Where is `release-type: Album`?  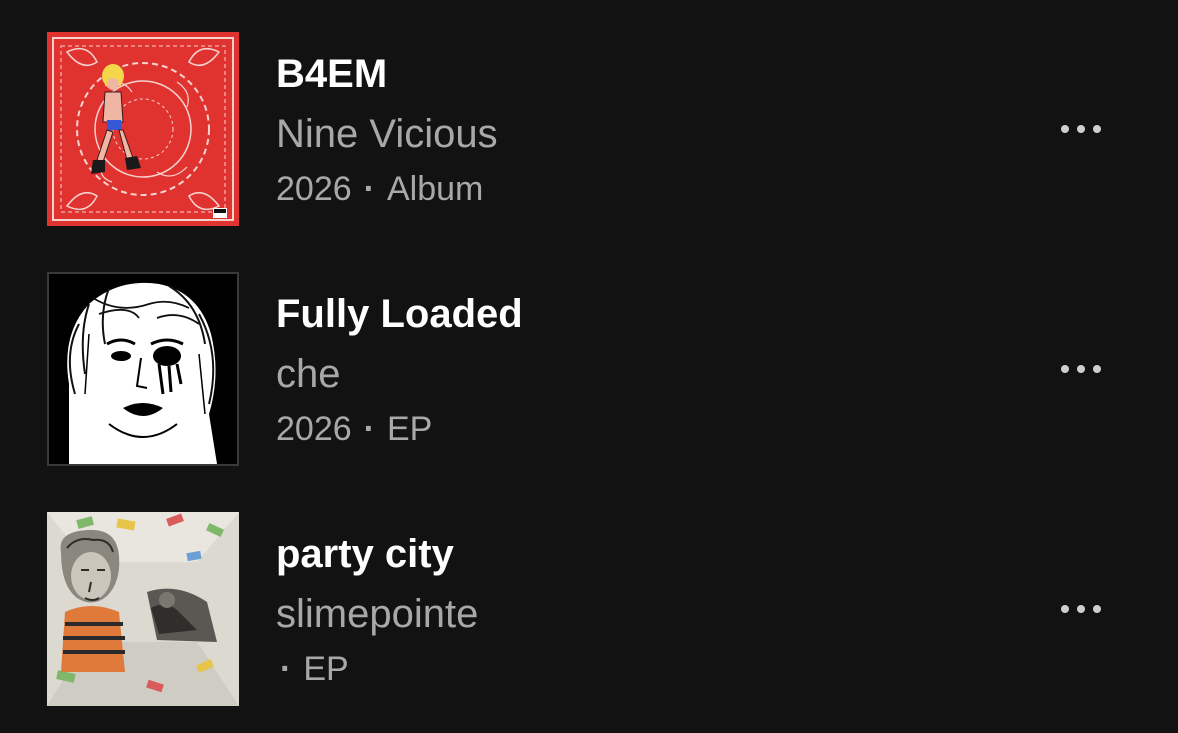 release-type: Album is located at coordinates (435, 189).